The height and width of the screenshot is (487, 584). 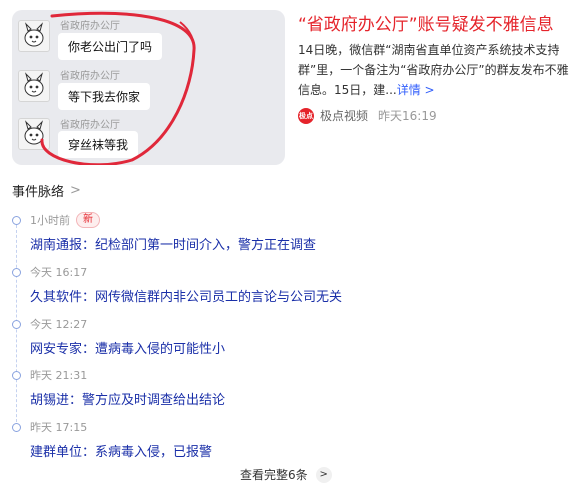 I want to click on view-all-button: 查看完整6条 >, so click(x=286, y=474).